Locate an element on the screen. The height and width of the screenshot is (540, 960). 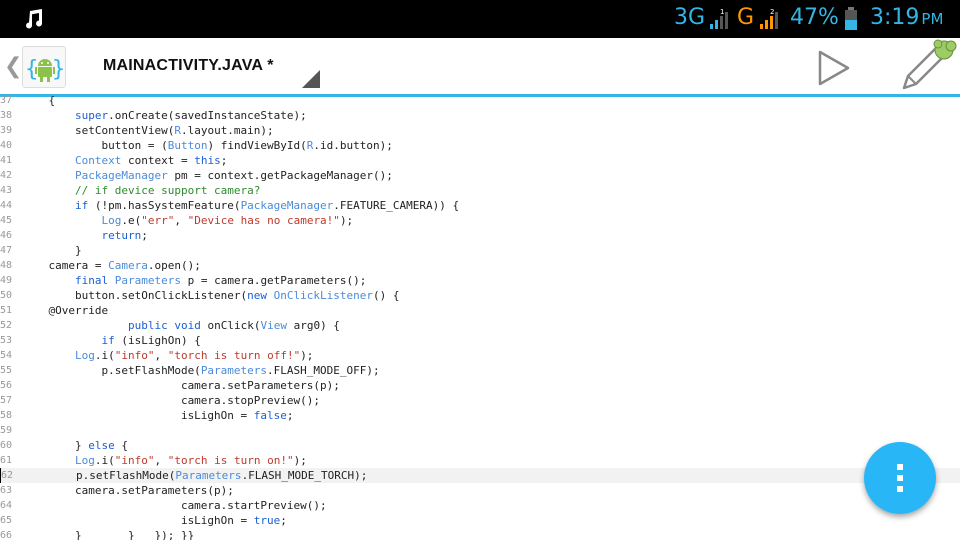
line-number: 47 is located at coordinates (6, 250).